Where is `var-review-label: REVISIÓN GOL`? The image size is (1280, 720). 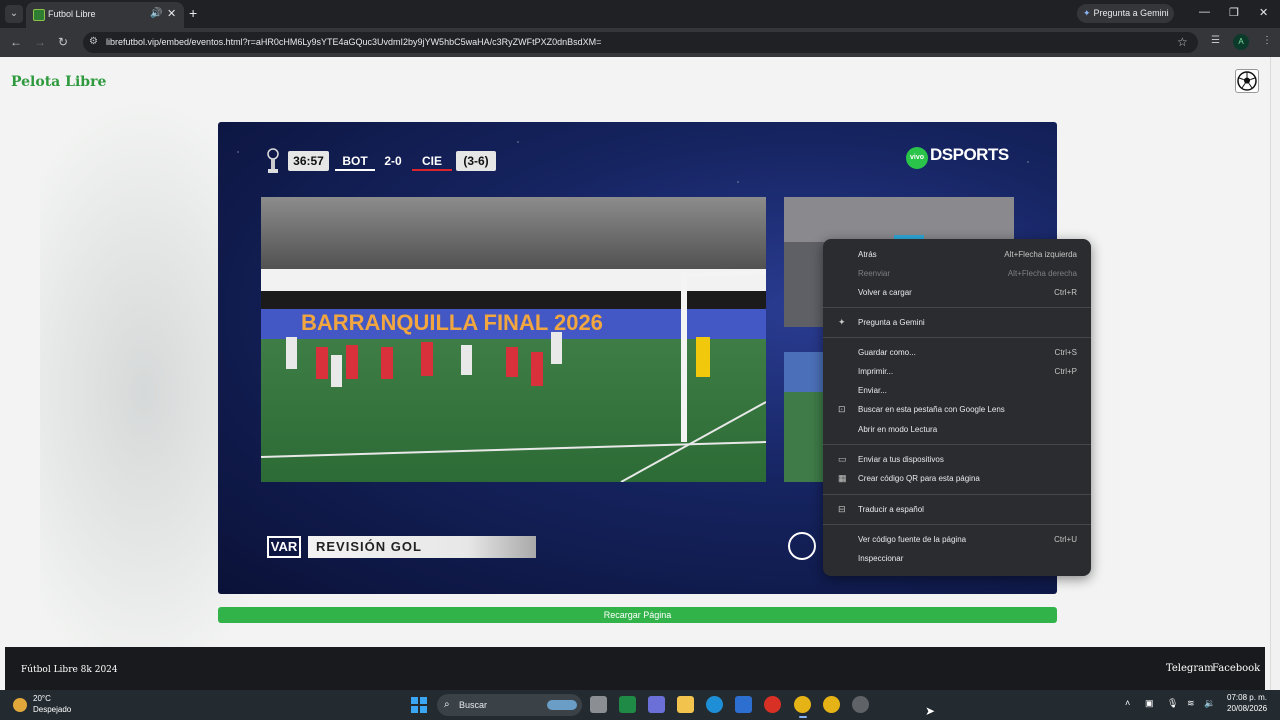 var-review-label: REVISIÓN GOL is located at coordinates (422, 547).